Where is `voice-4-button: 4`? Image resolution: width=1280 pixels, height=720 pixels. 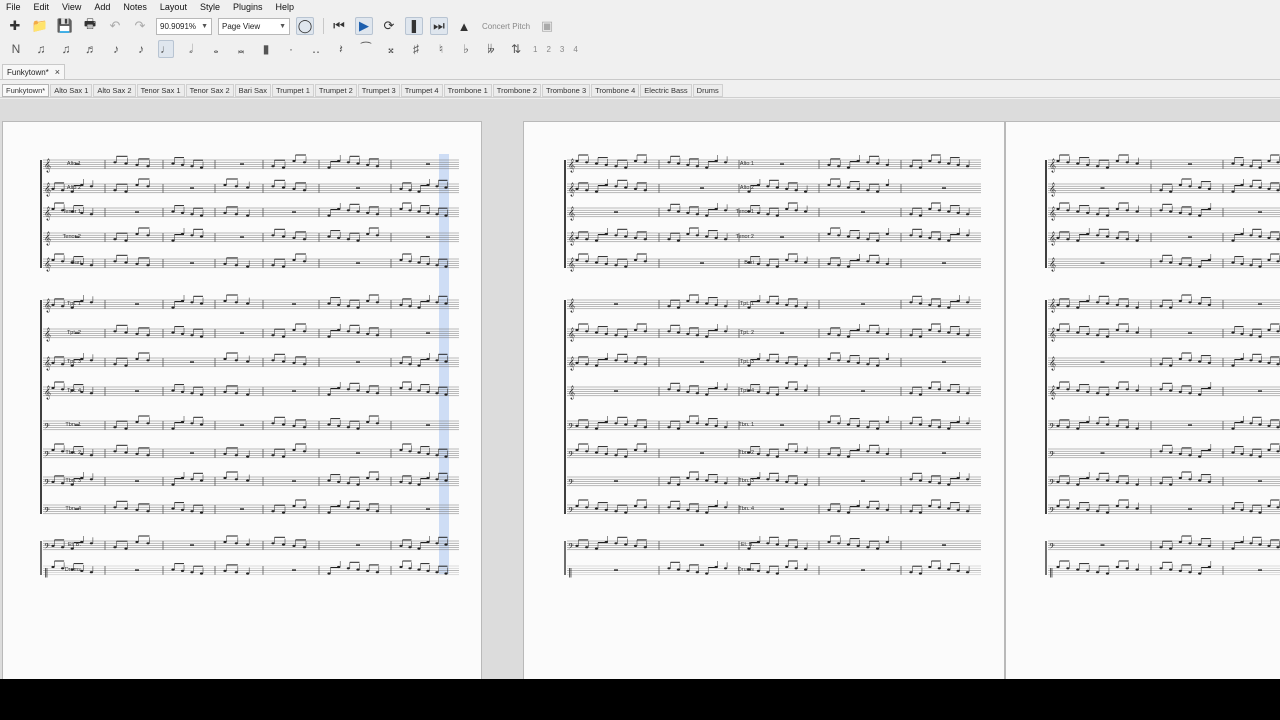
voice-4-button: 4 is located at coordinates (575, 49).